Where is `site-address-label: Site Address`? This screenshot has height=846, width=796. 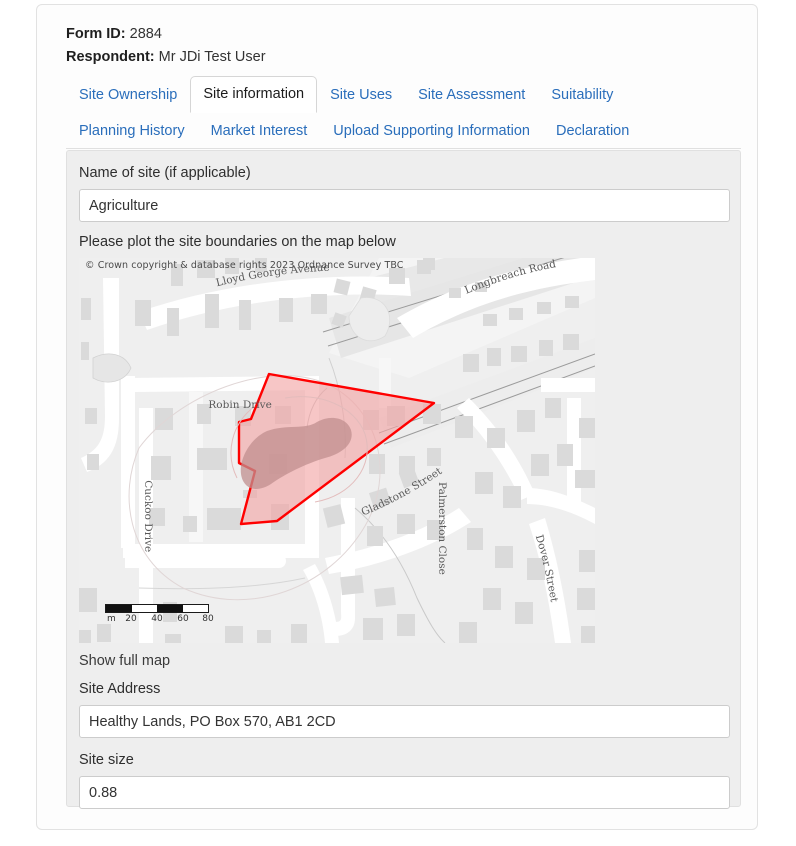 site-address-label: Site Address is located at coordinates (120, 689).